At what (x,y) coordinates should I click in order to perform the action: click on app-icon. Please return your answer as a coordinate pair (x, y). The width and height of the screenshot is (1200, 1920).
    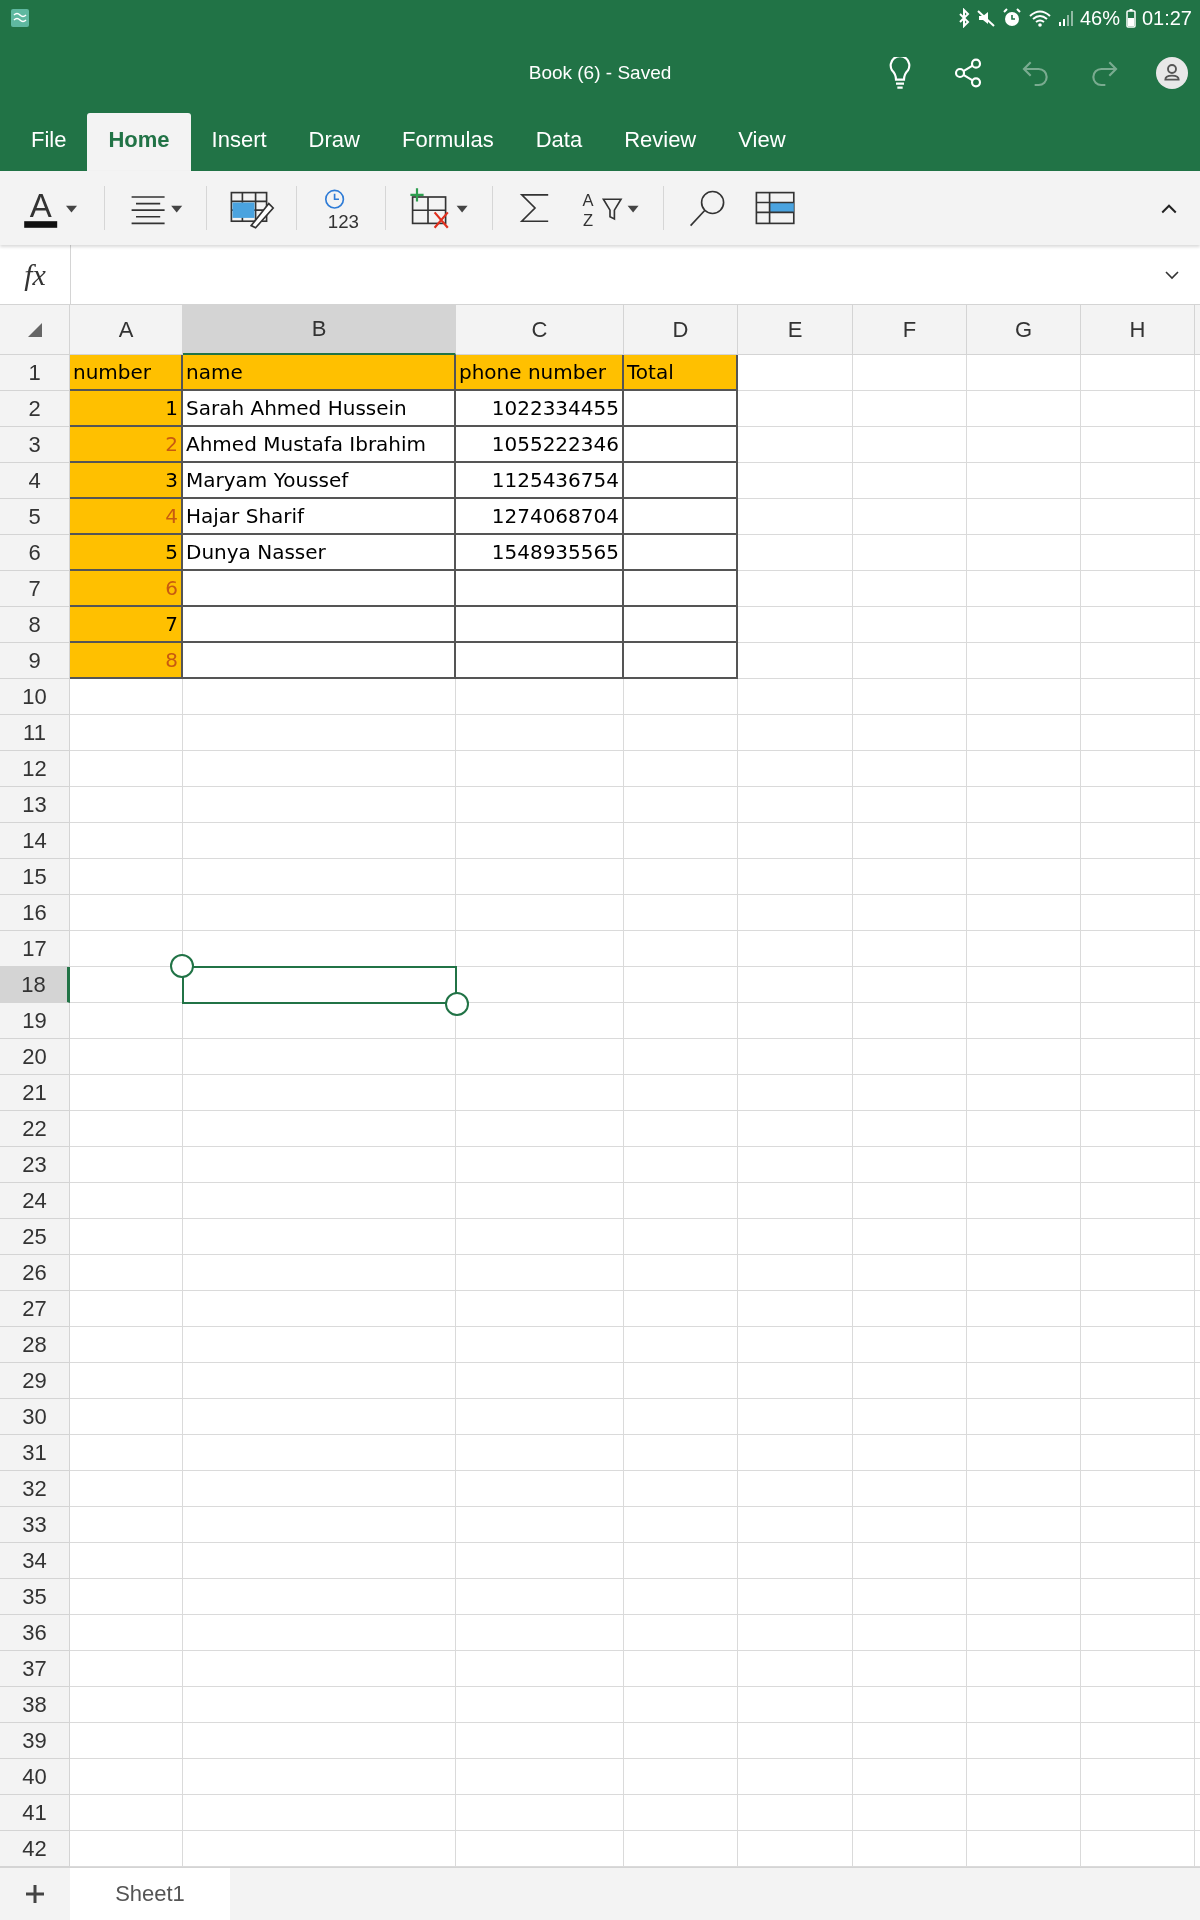
    Looking at the image, I should click on (20, 18).